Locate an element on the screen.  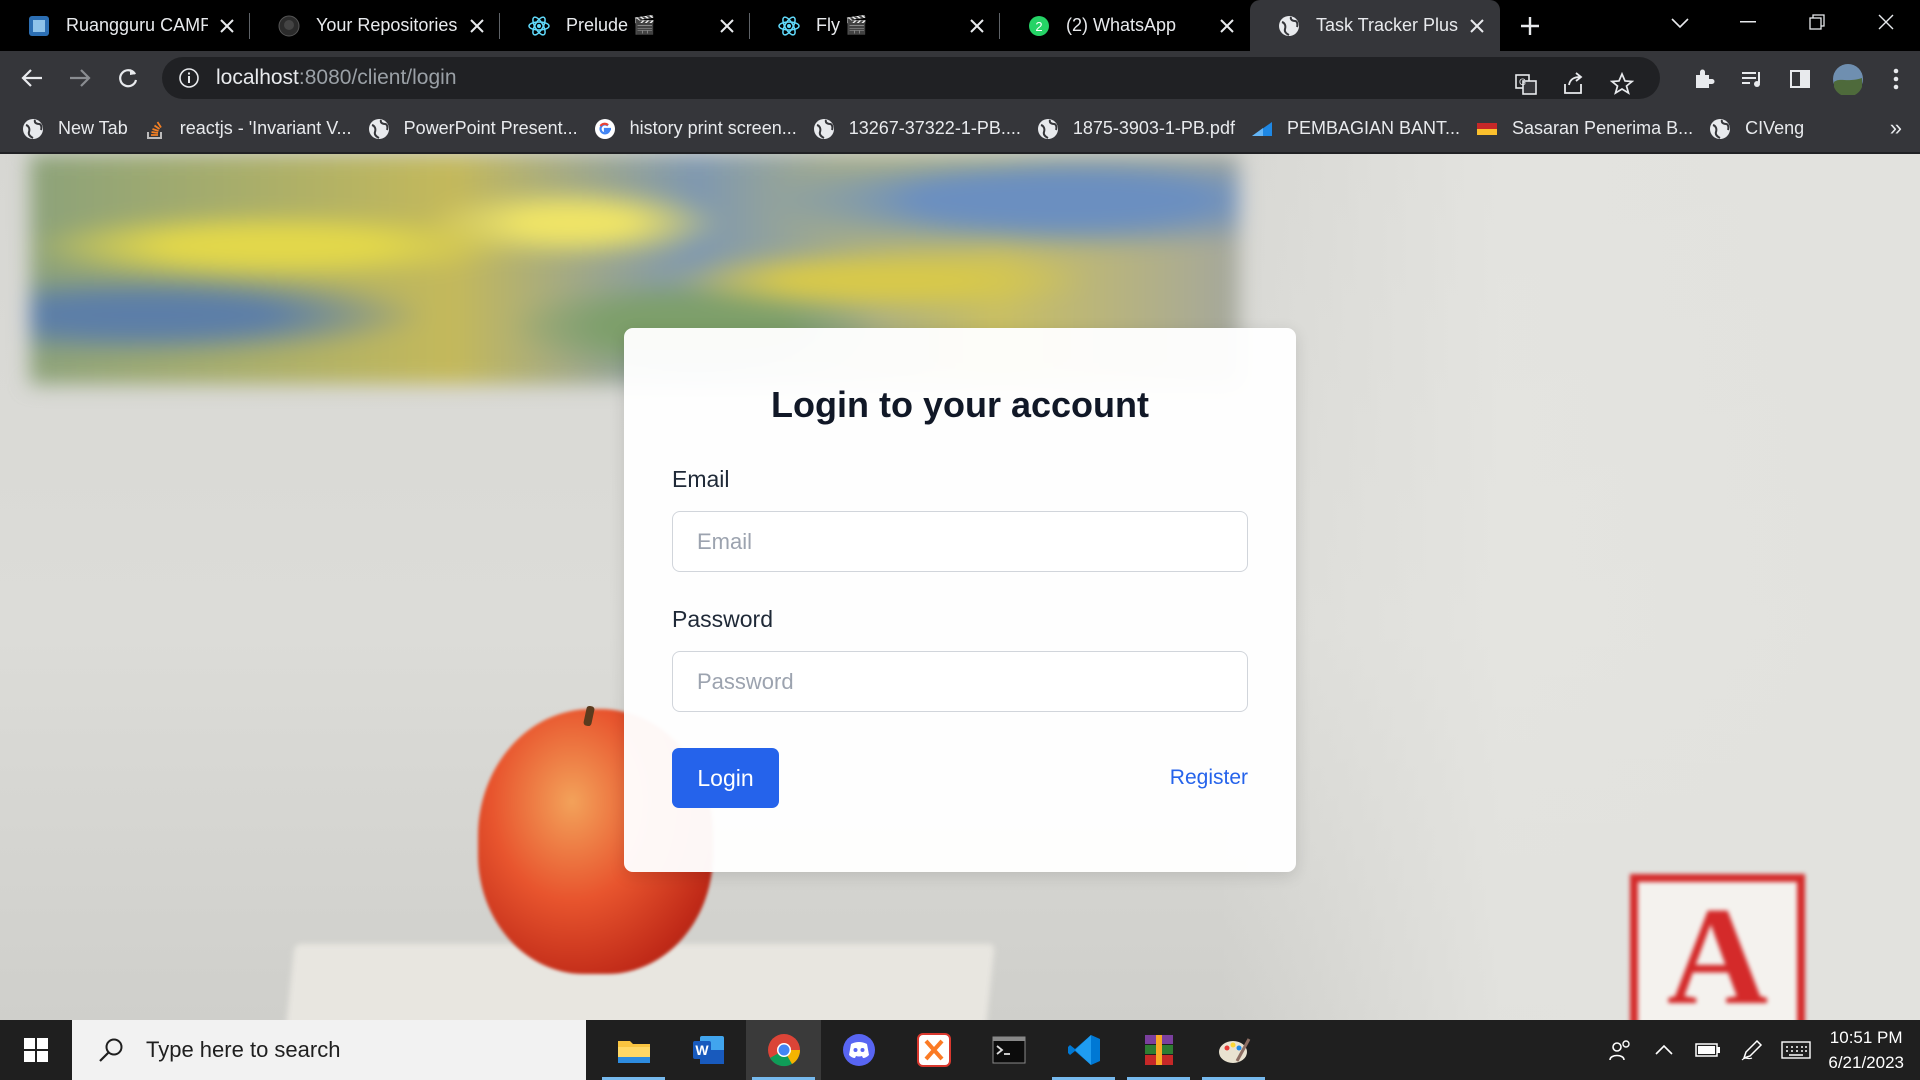
people-icon is located at coordinates (1620, 1050).